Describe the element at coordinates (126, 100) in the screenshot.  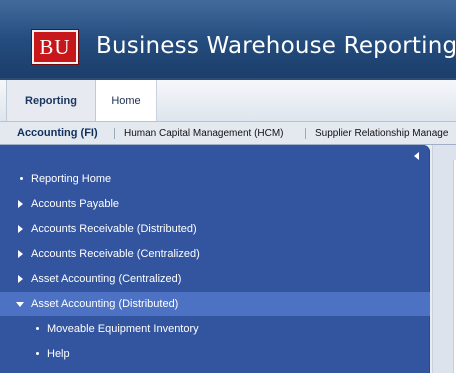
I see `tab-home: Home` at that location.